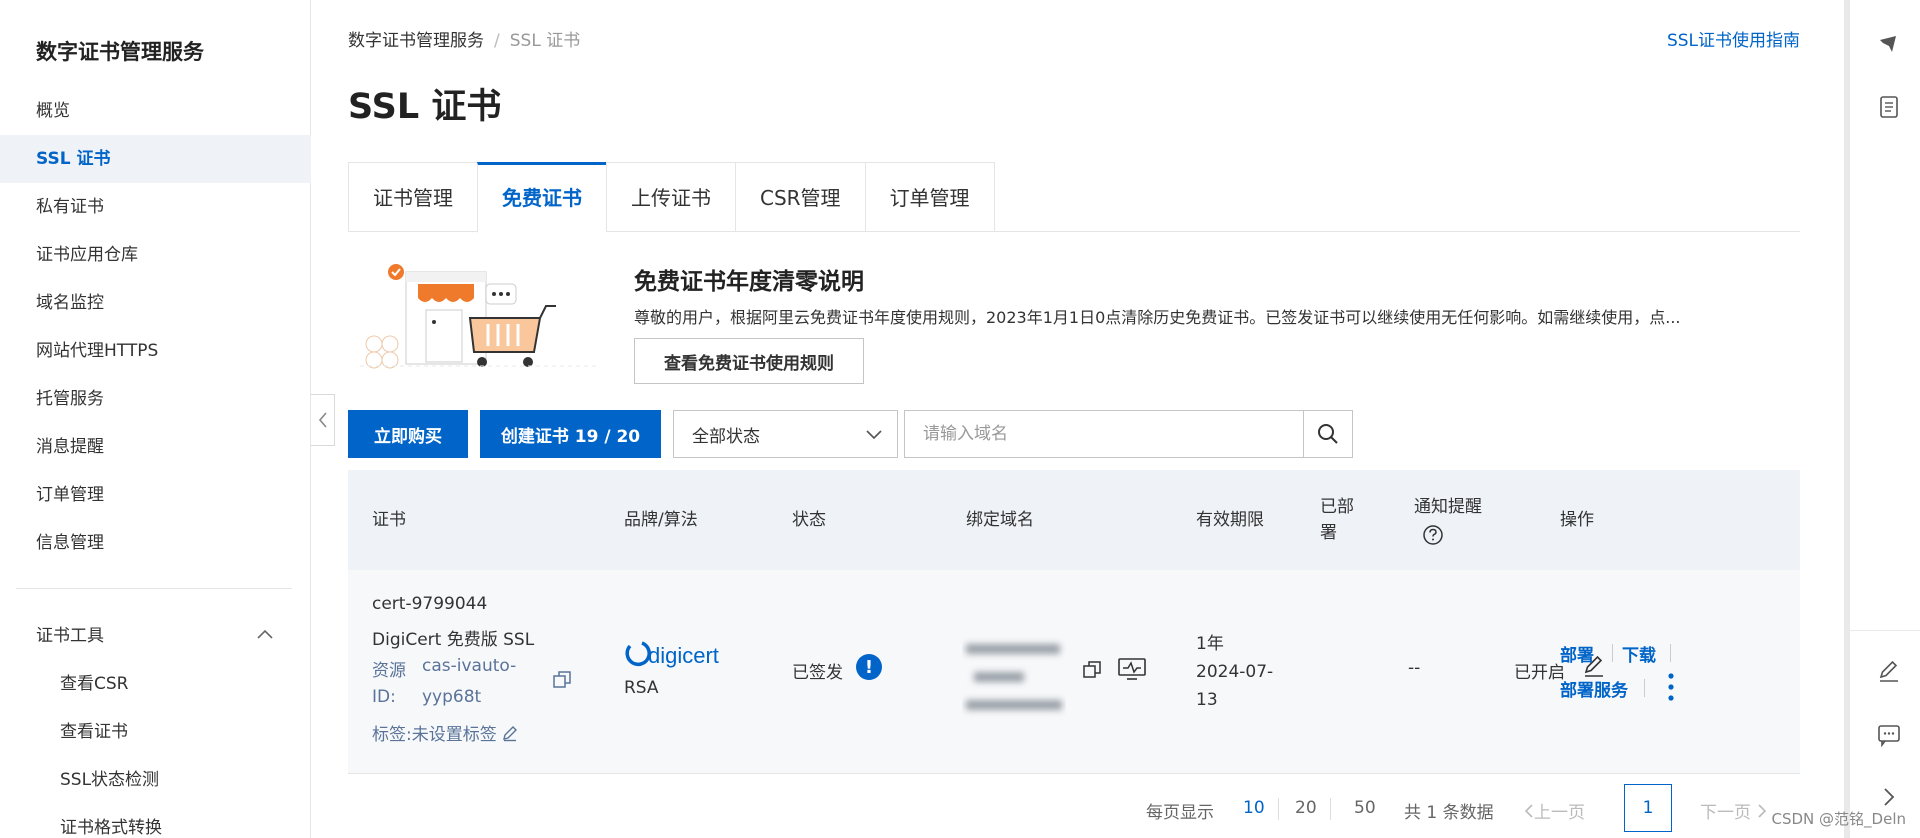 The height and width of the screenshot is (838, 1920). Describe the element at coordinates (389, 519) in the screenshot. I see `col-header-cert: 证书` at that location.